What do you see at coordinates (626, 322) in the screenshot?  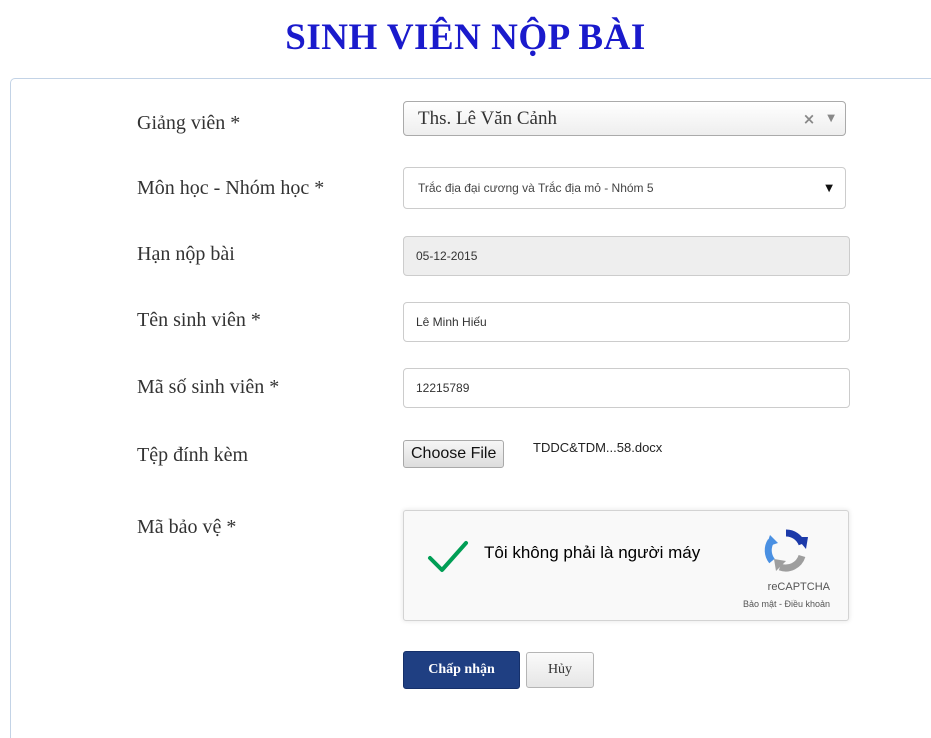 I see `student-name-input: Lê Minh Hiếu` at bounding box center [626, 322].